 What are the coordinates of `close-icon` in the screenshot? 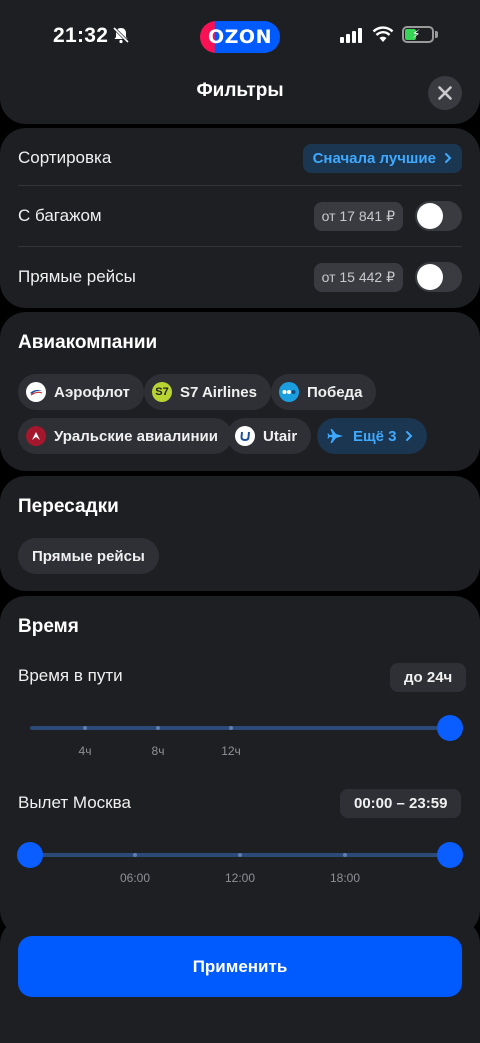 It's located at (445, 93).